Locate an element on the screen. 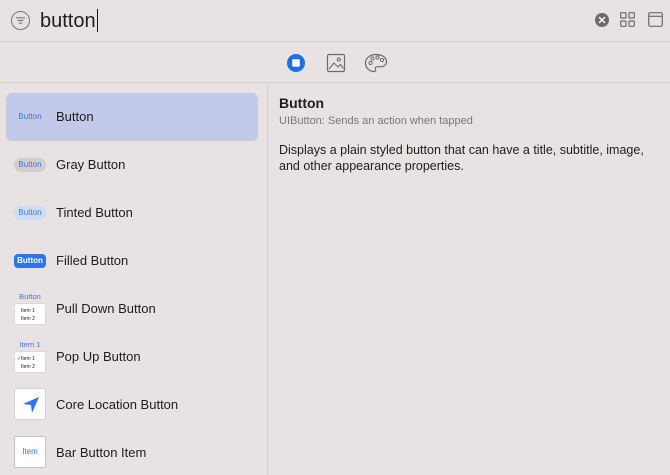 This screenshot has height=475, width=670. core-location-thumbnail is located at coordinates (30, 404).